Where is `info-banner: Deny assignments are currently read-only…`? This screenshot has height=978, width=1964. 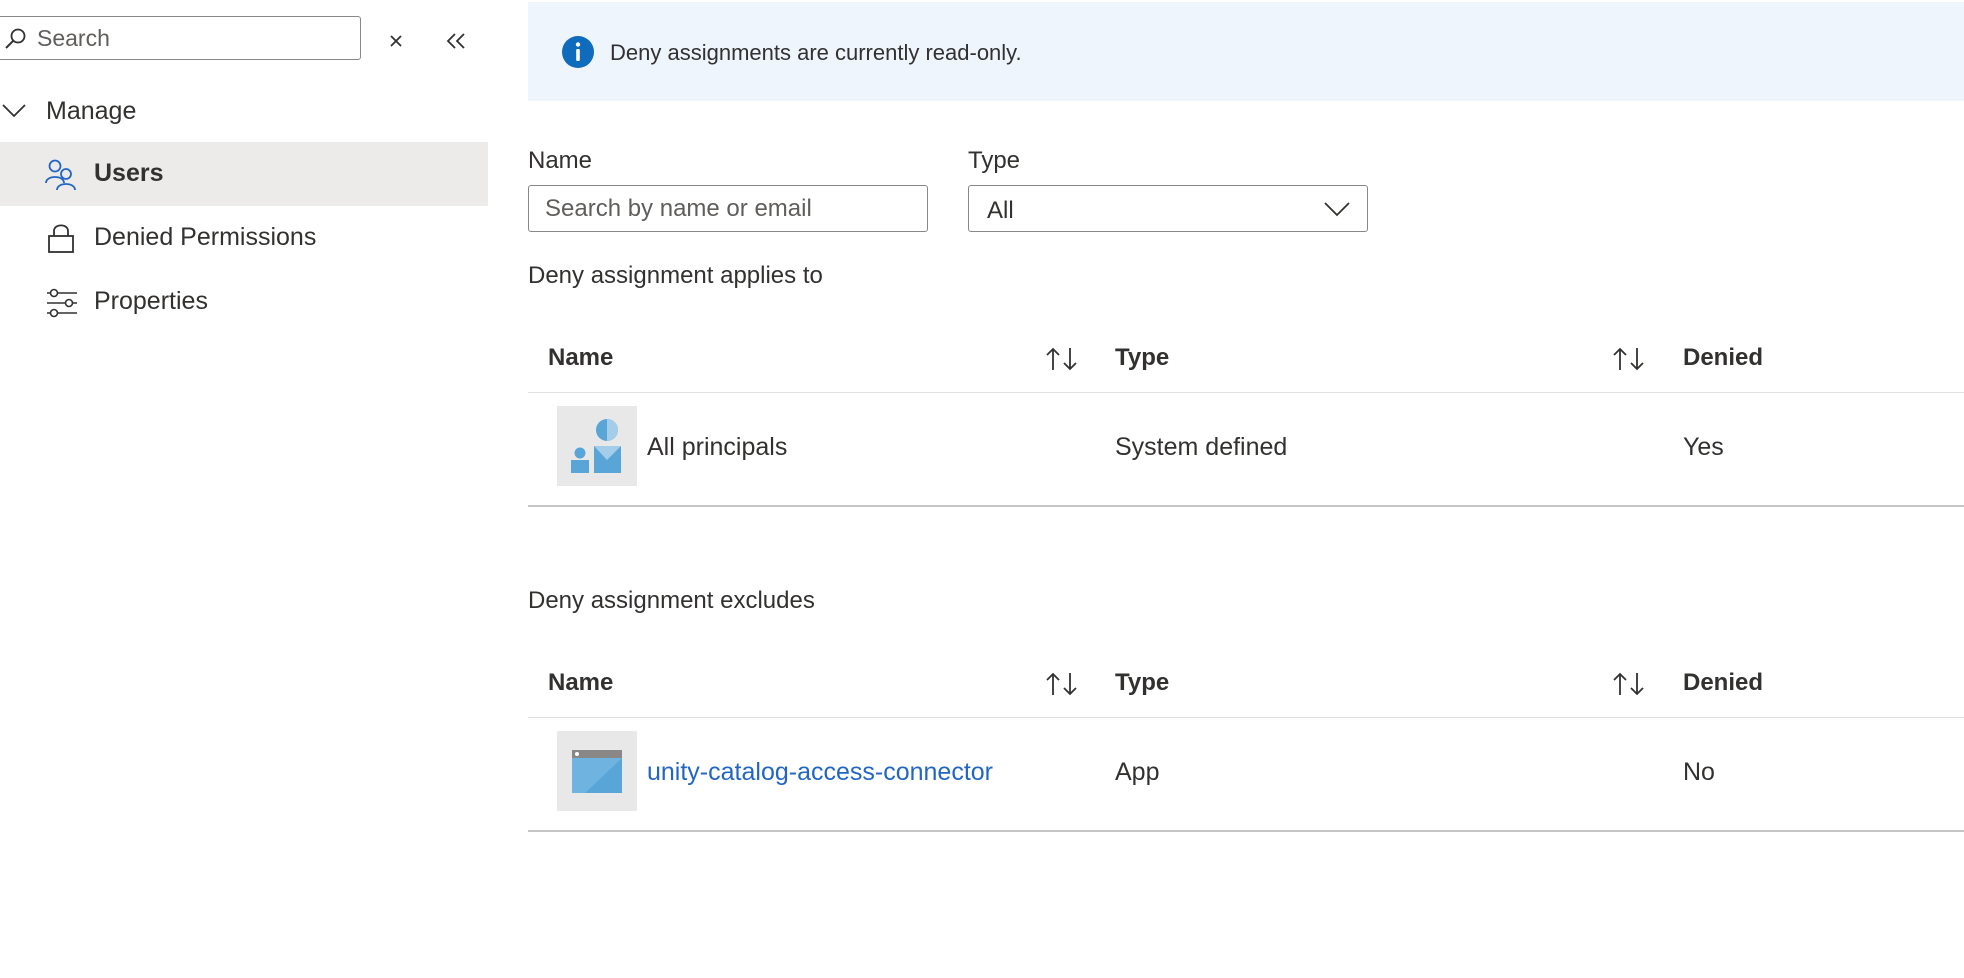 info-banner: Deny assignments are currently read-only… is located at coordinates (1246, 51).